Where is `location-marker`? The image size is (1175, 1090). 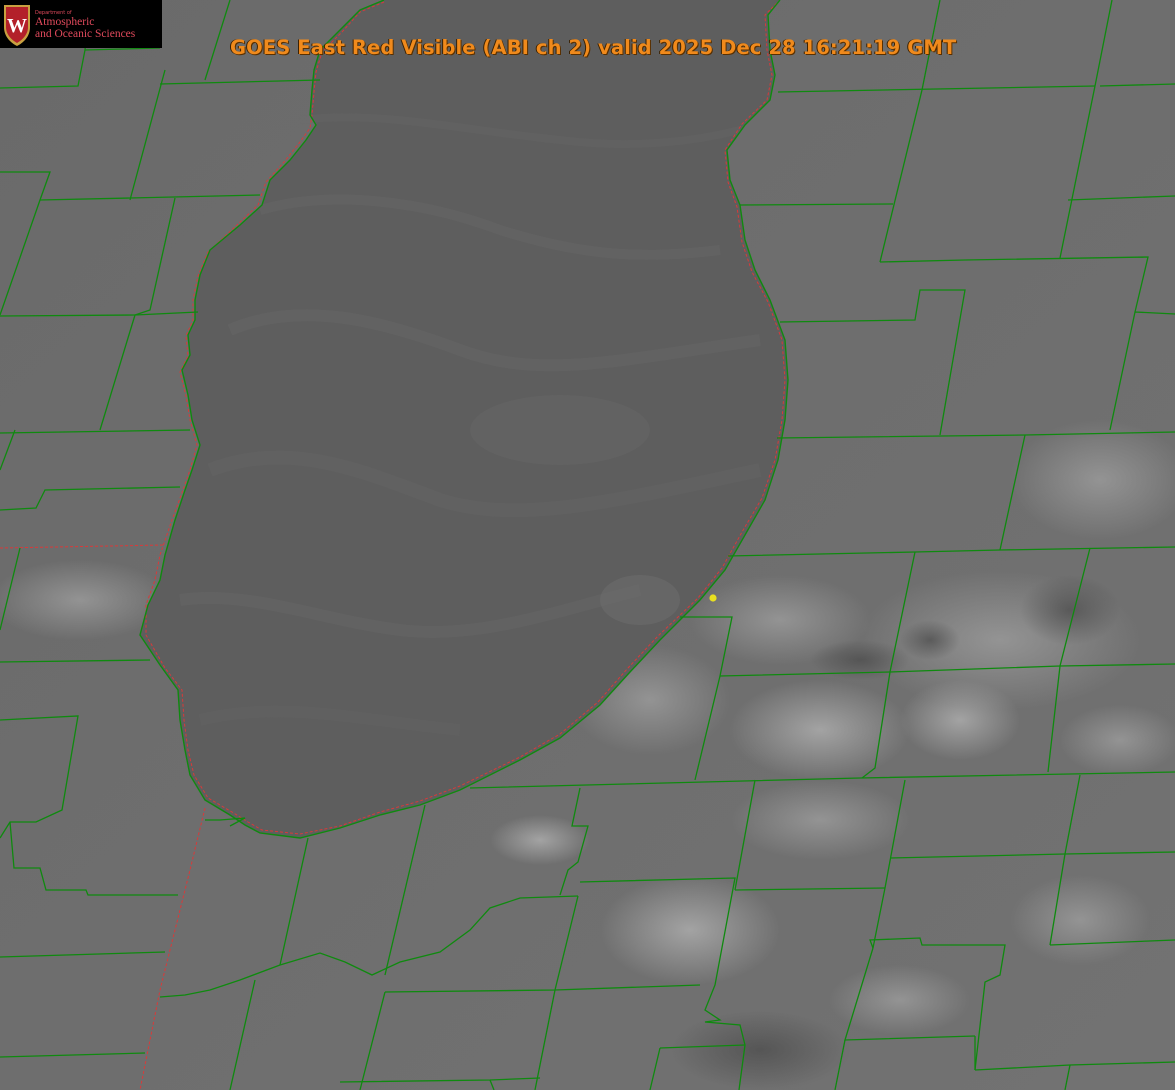
location-marker is located at coordinates (713, 598).